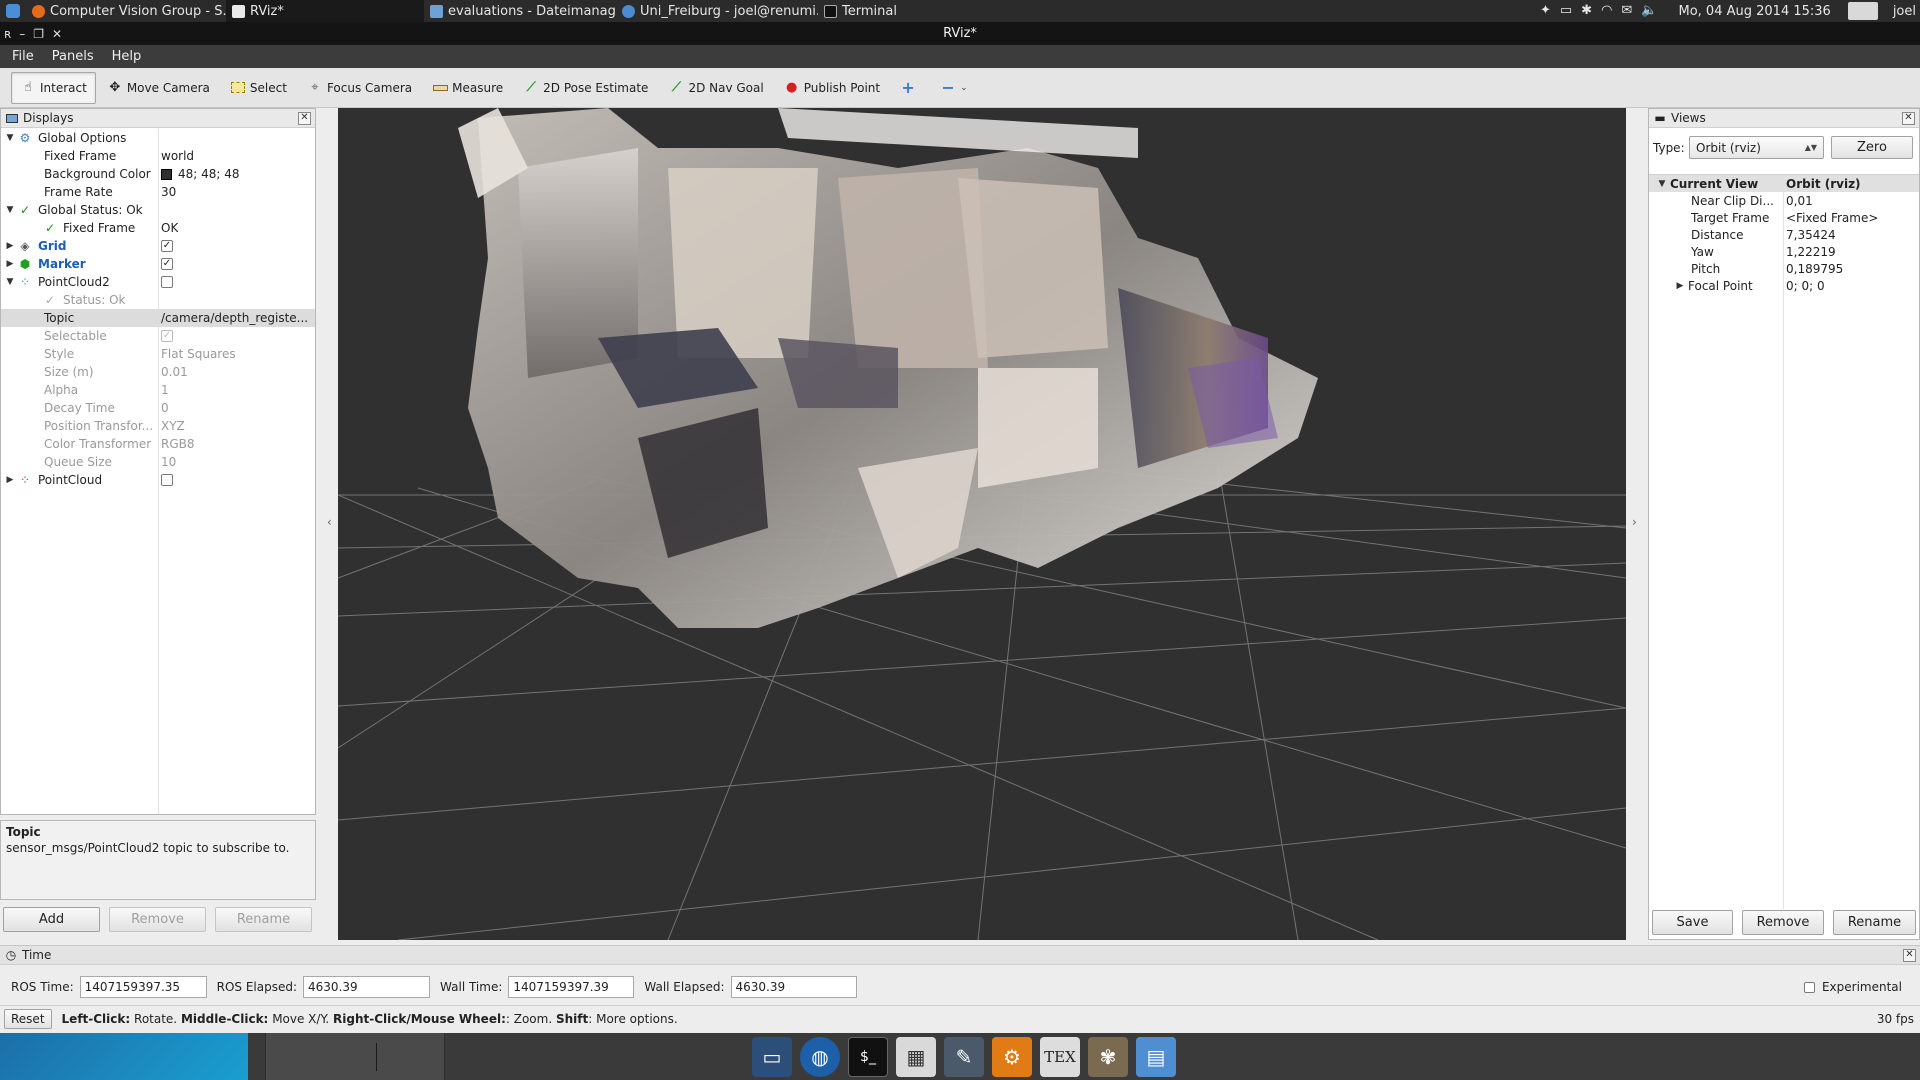  I want to click on tree-row-queue-size: Queue Size 10, so click(158, 462).